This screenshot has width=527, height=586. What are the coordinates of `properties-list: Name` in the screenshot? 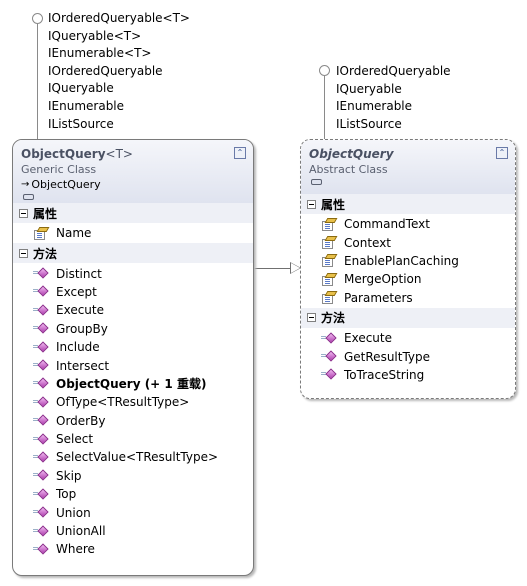 It's located at (133, 233).